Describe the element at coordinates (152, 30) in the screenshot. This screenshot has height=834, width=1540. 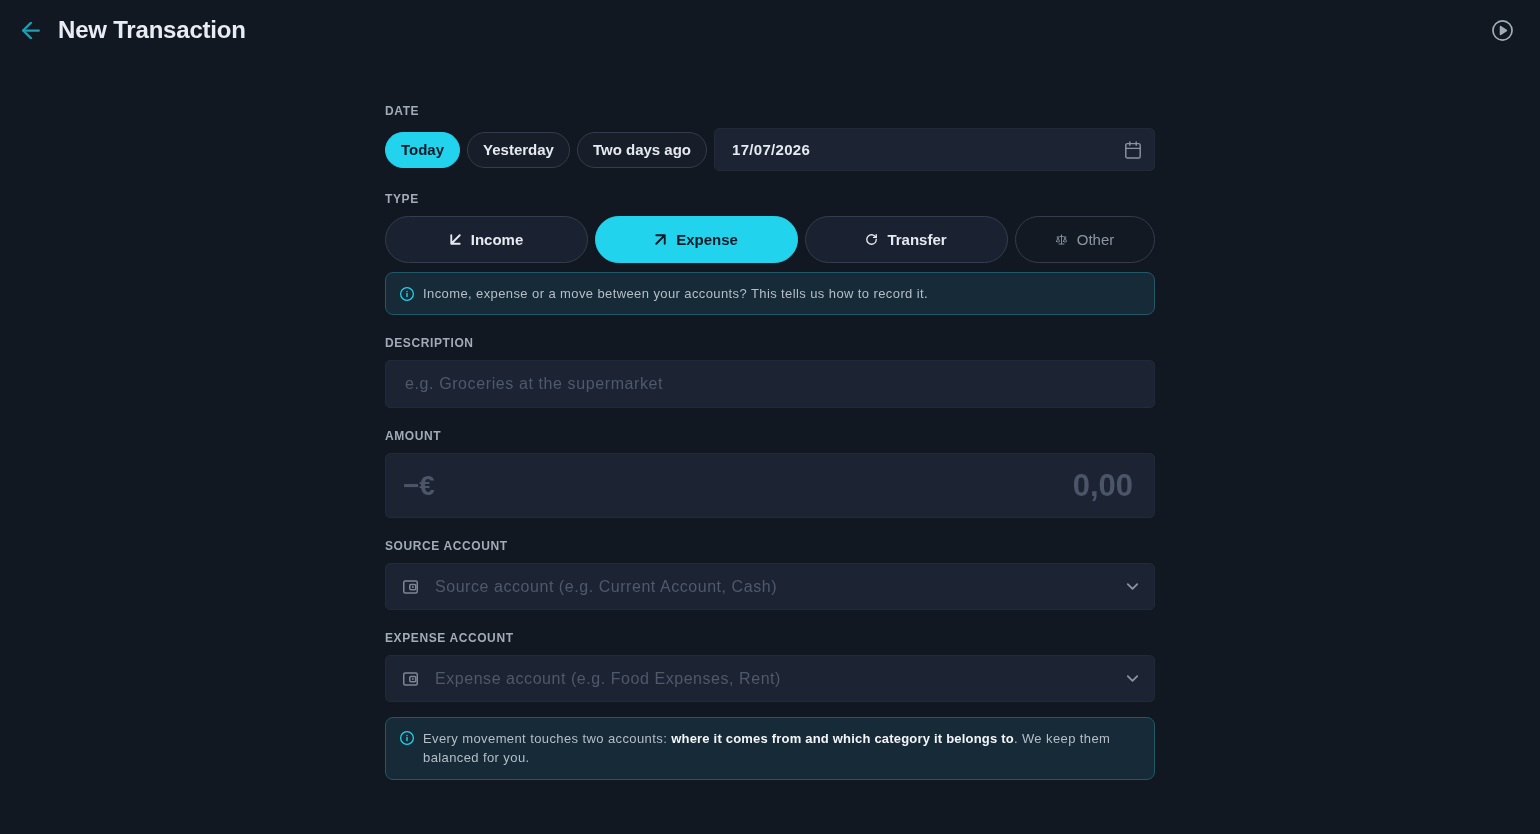
I see `page-title: New Transaction` at that location.